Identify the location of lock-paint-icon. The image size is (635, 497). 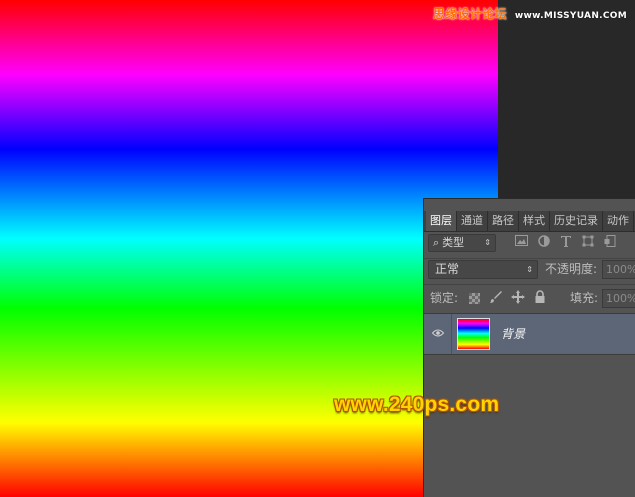
(496, 298).